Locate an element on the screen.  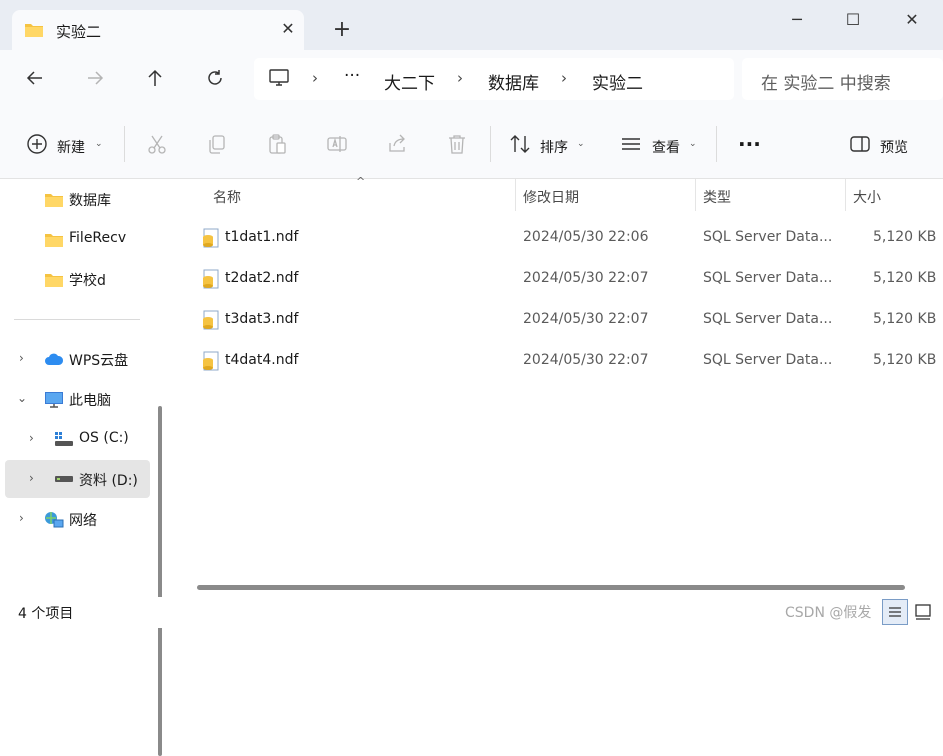
new-tab-button: + is located at coordinates (342, 30).